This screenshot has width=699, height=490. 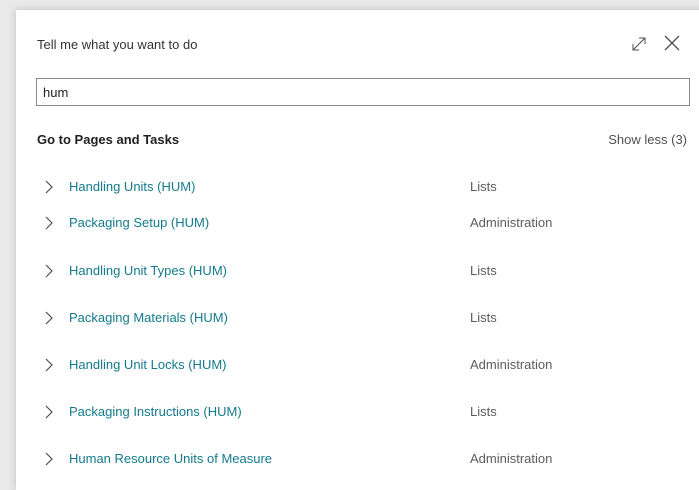 What do you see at coordinates (363, 92) in the screenshot?
I see `search-input` at bounding box center [363, 92].